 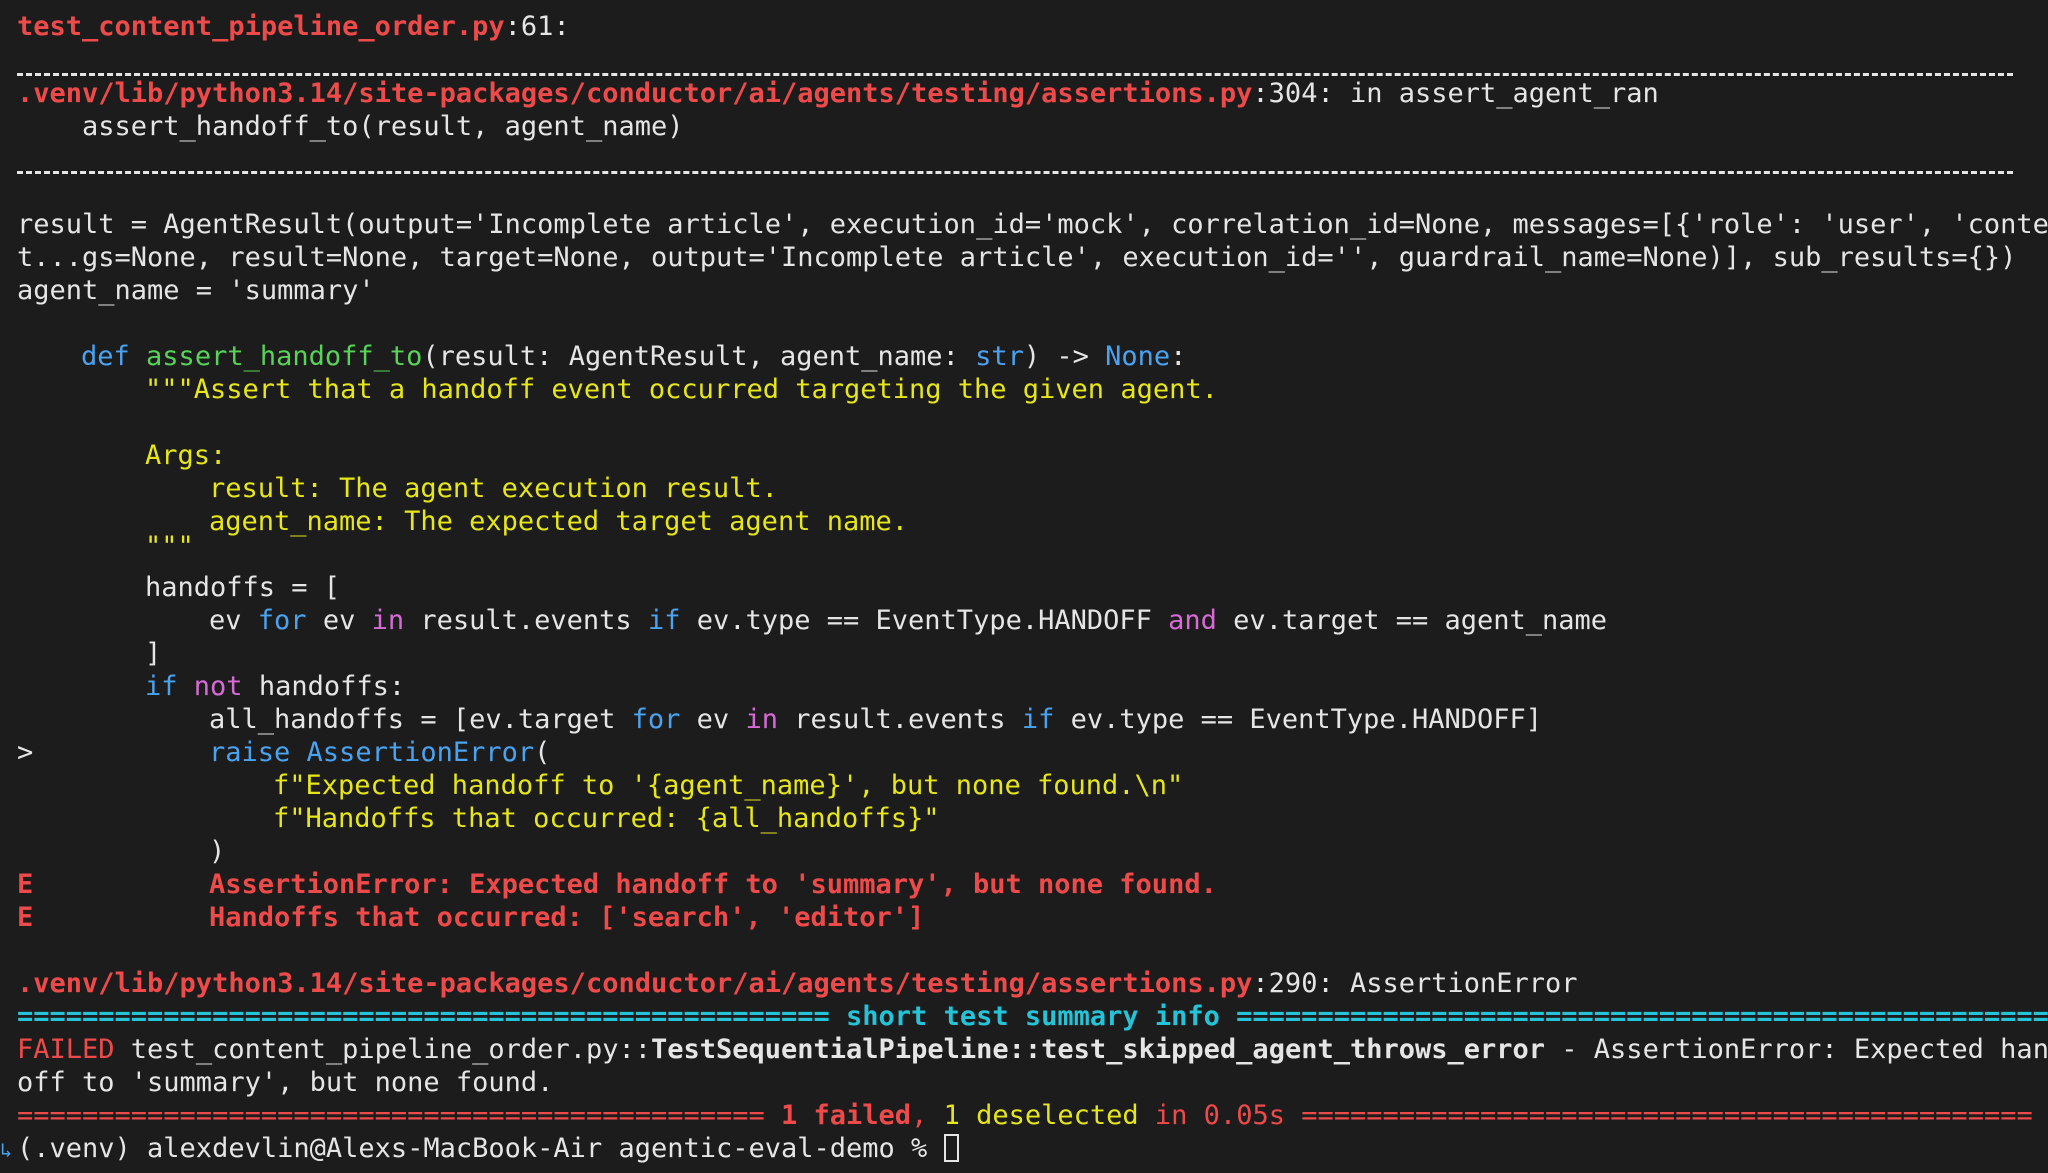 What do you see at coordinates (380, 752) in the screenshot?
I see `code-raise-line: raise AssertionError(` at bounding box center [380, 752].